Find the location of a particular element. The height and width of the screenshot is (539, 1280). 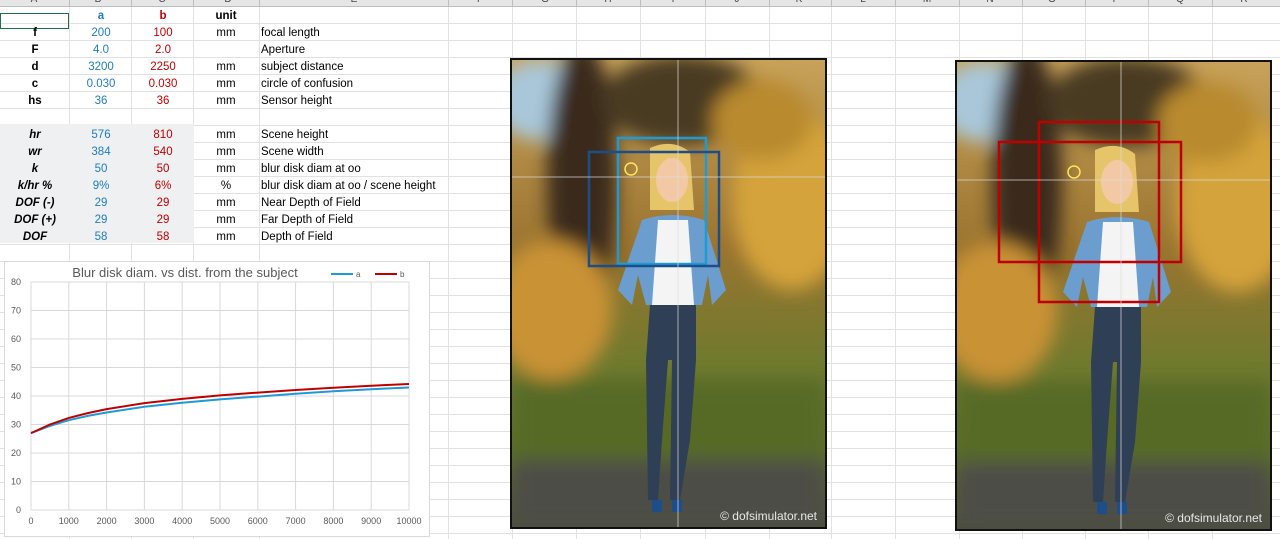

var-name-cell: hr is located at coordinates (35, 135).